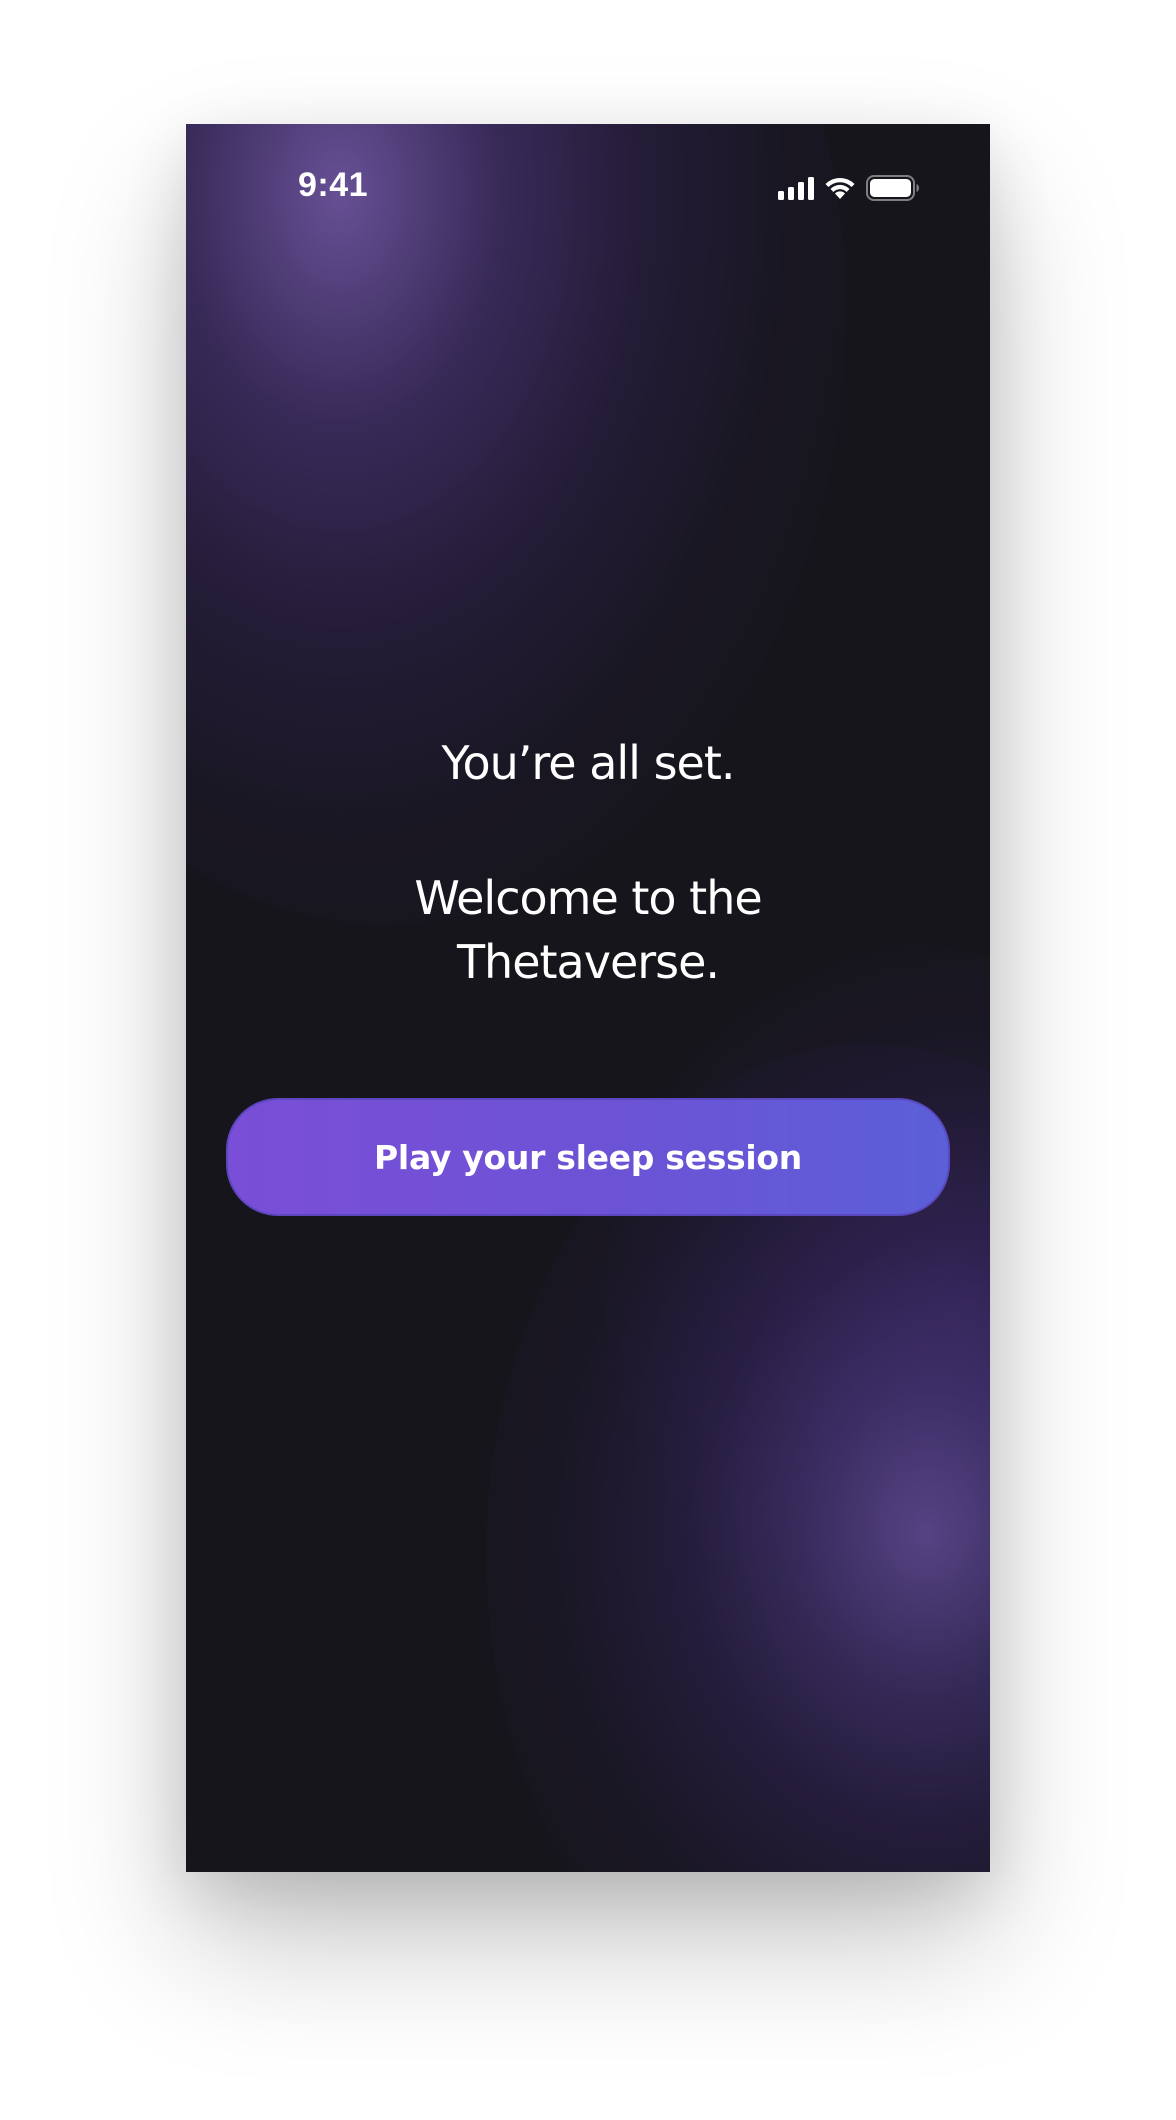 The height and width of the screenshot is (2120, 1176). What do you see at coordinates (588, 763) in the screenshot?
I see `headline-all-set: You’re all set.` at bounding box center [588, 763].